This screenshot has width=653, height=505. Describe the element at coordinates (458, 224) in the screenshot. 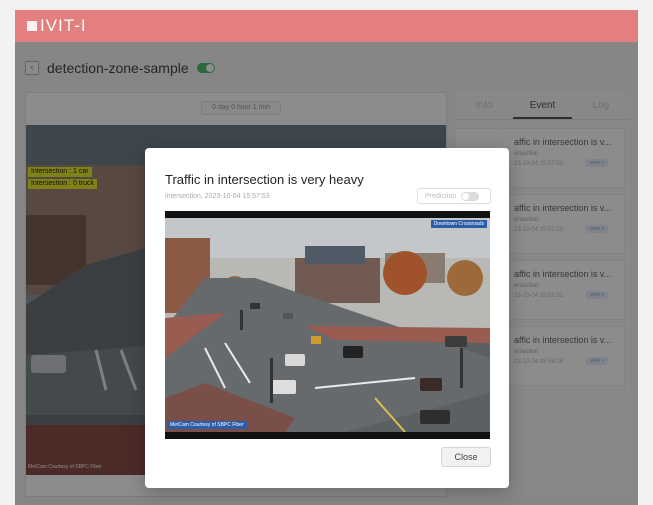

I see `camera-logo: Downtown Crossroads` at that location.